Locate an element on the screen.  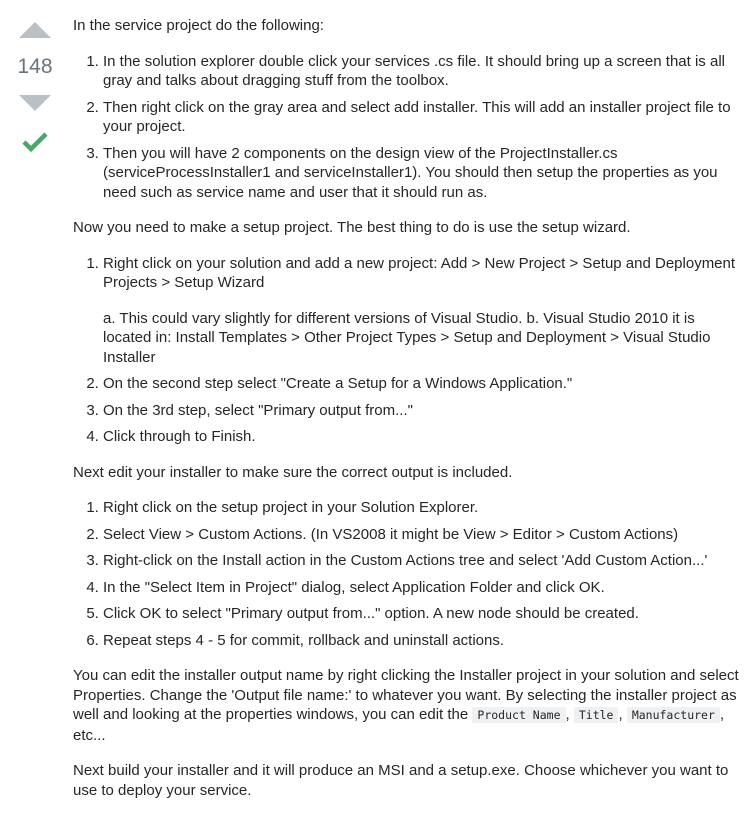
list-item: Click through to Finish. is located at coordinates (423, 437).